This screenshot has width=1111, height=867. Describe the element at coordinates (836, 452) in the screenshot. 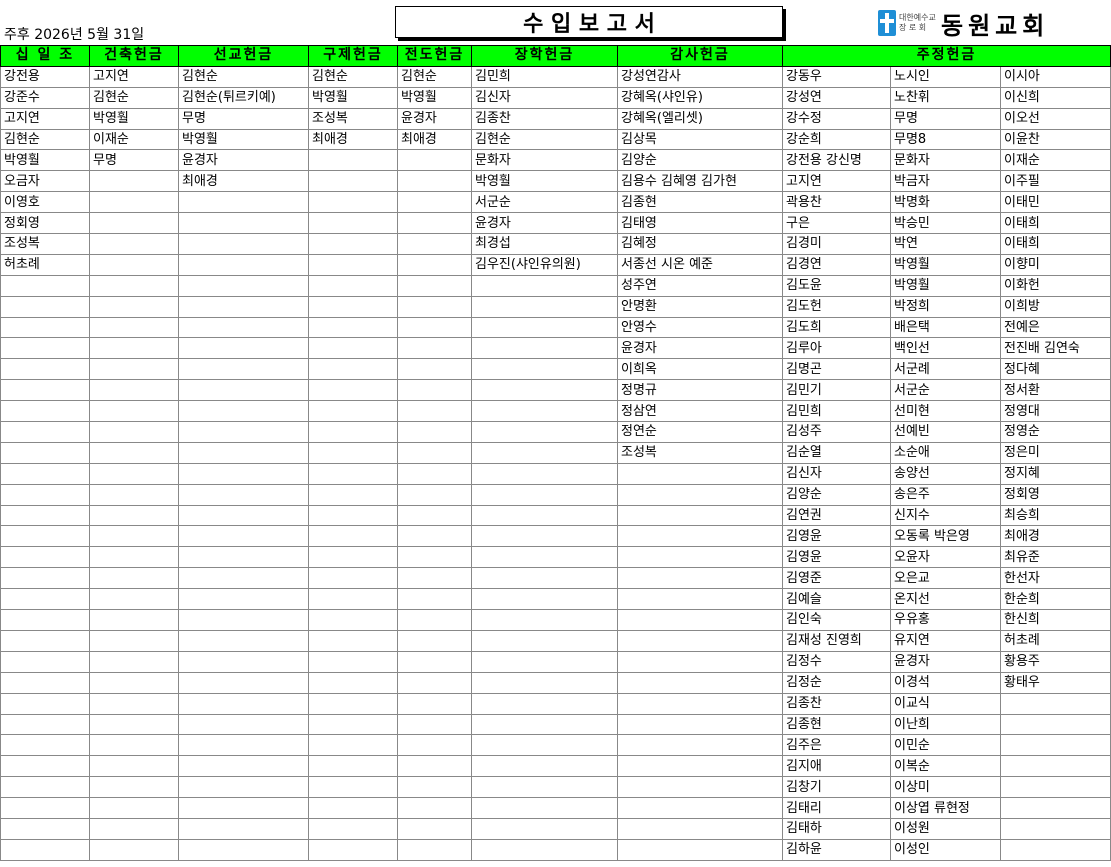

I see `cell-weekly-1: 김순열` at that location.